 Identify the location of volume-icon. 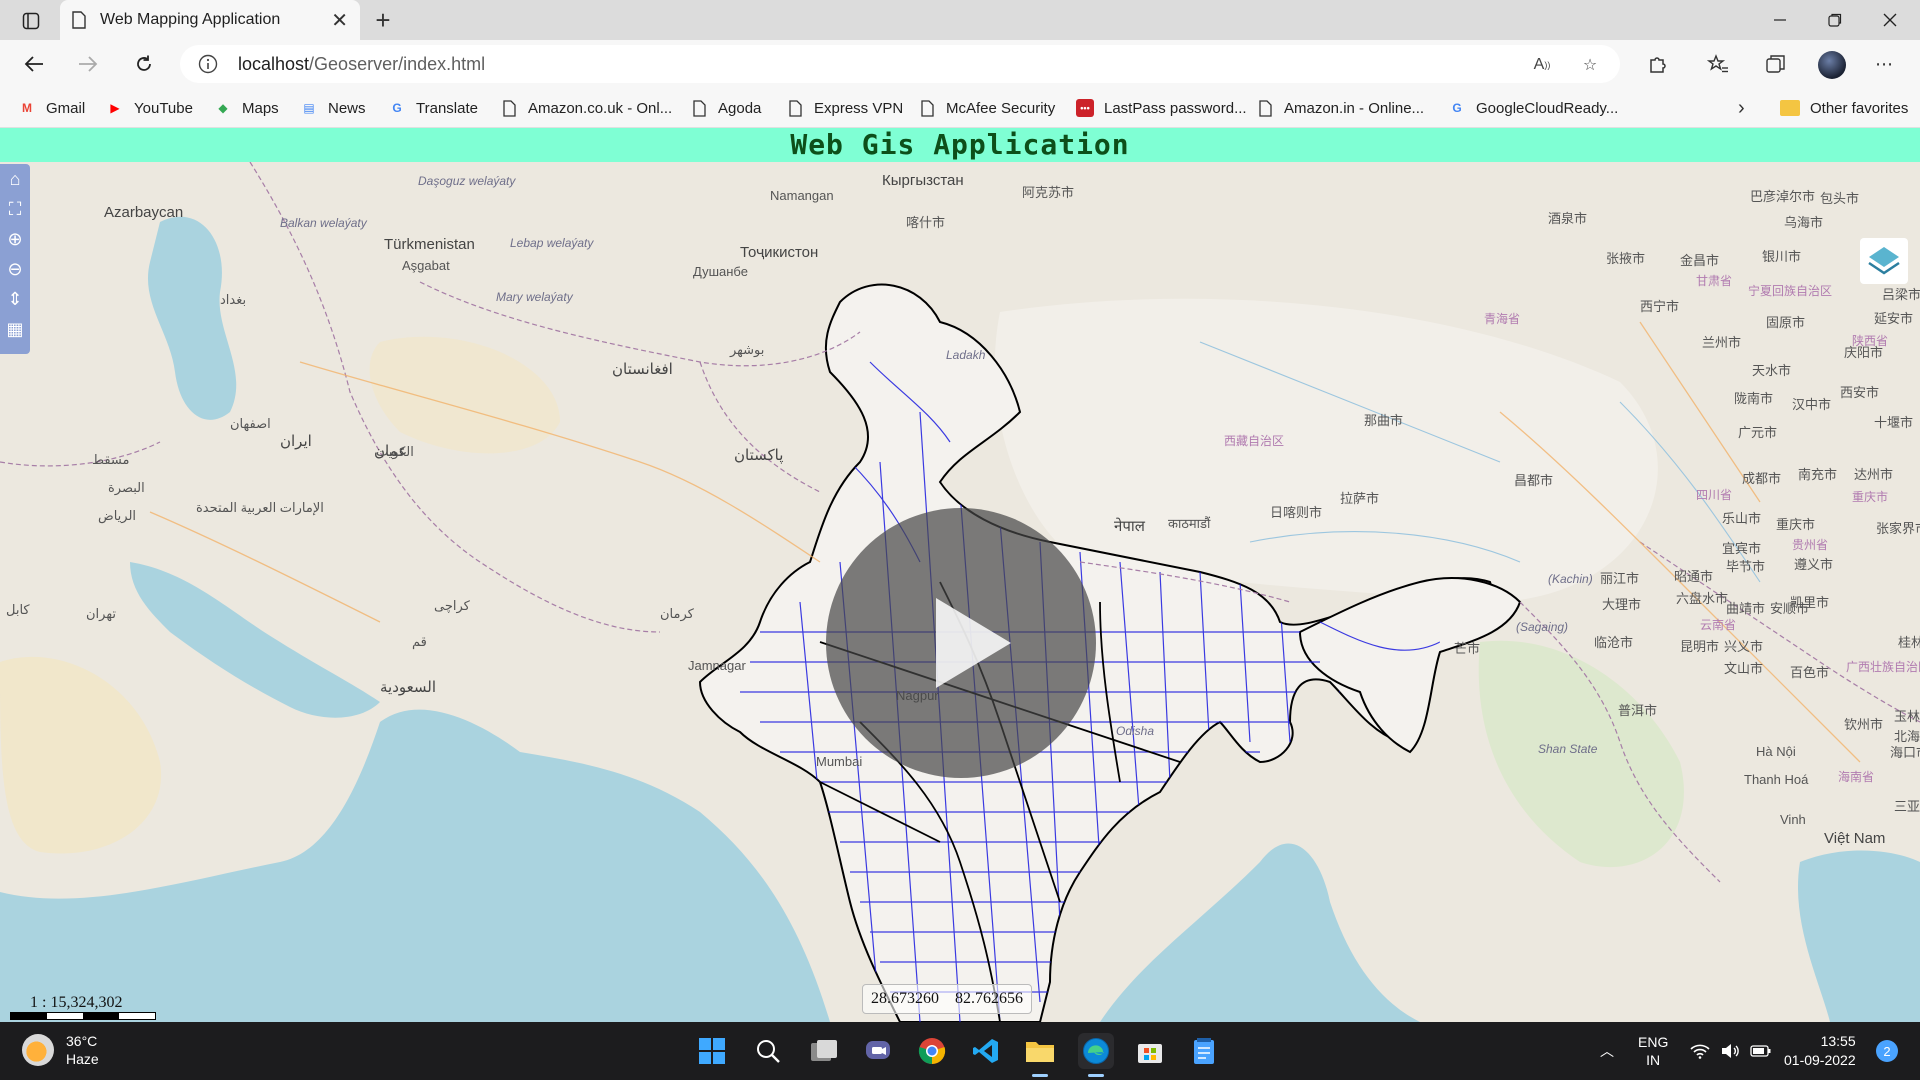
(1730, 1051).